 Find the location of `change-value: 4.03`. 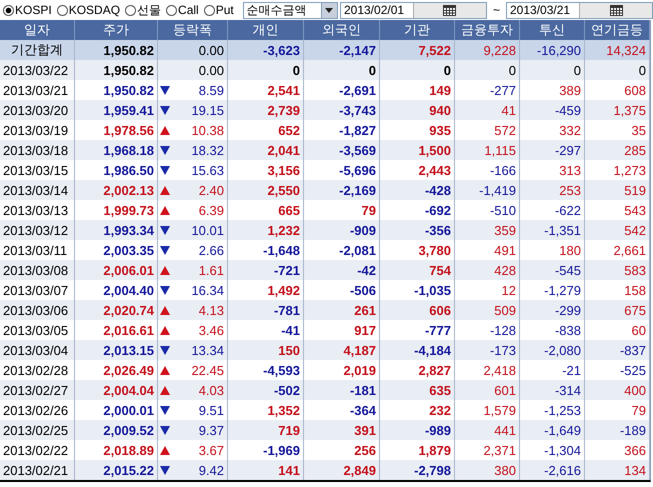

change-value: 4.03 is located at coordinates (211, 390).